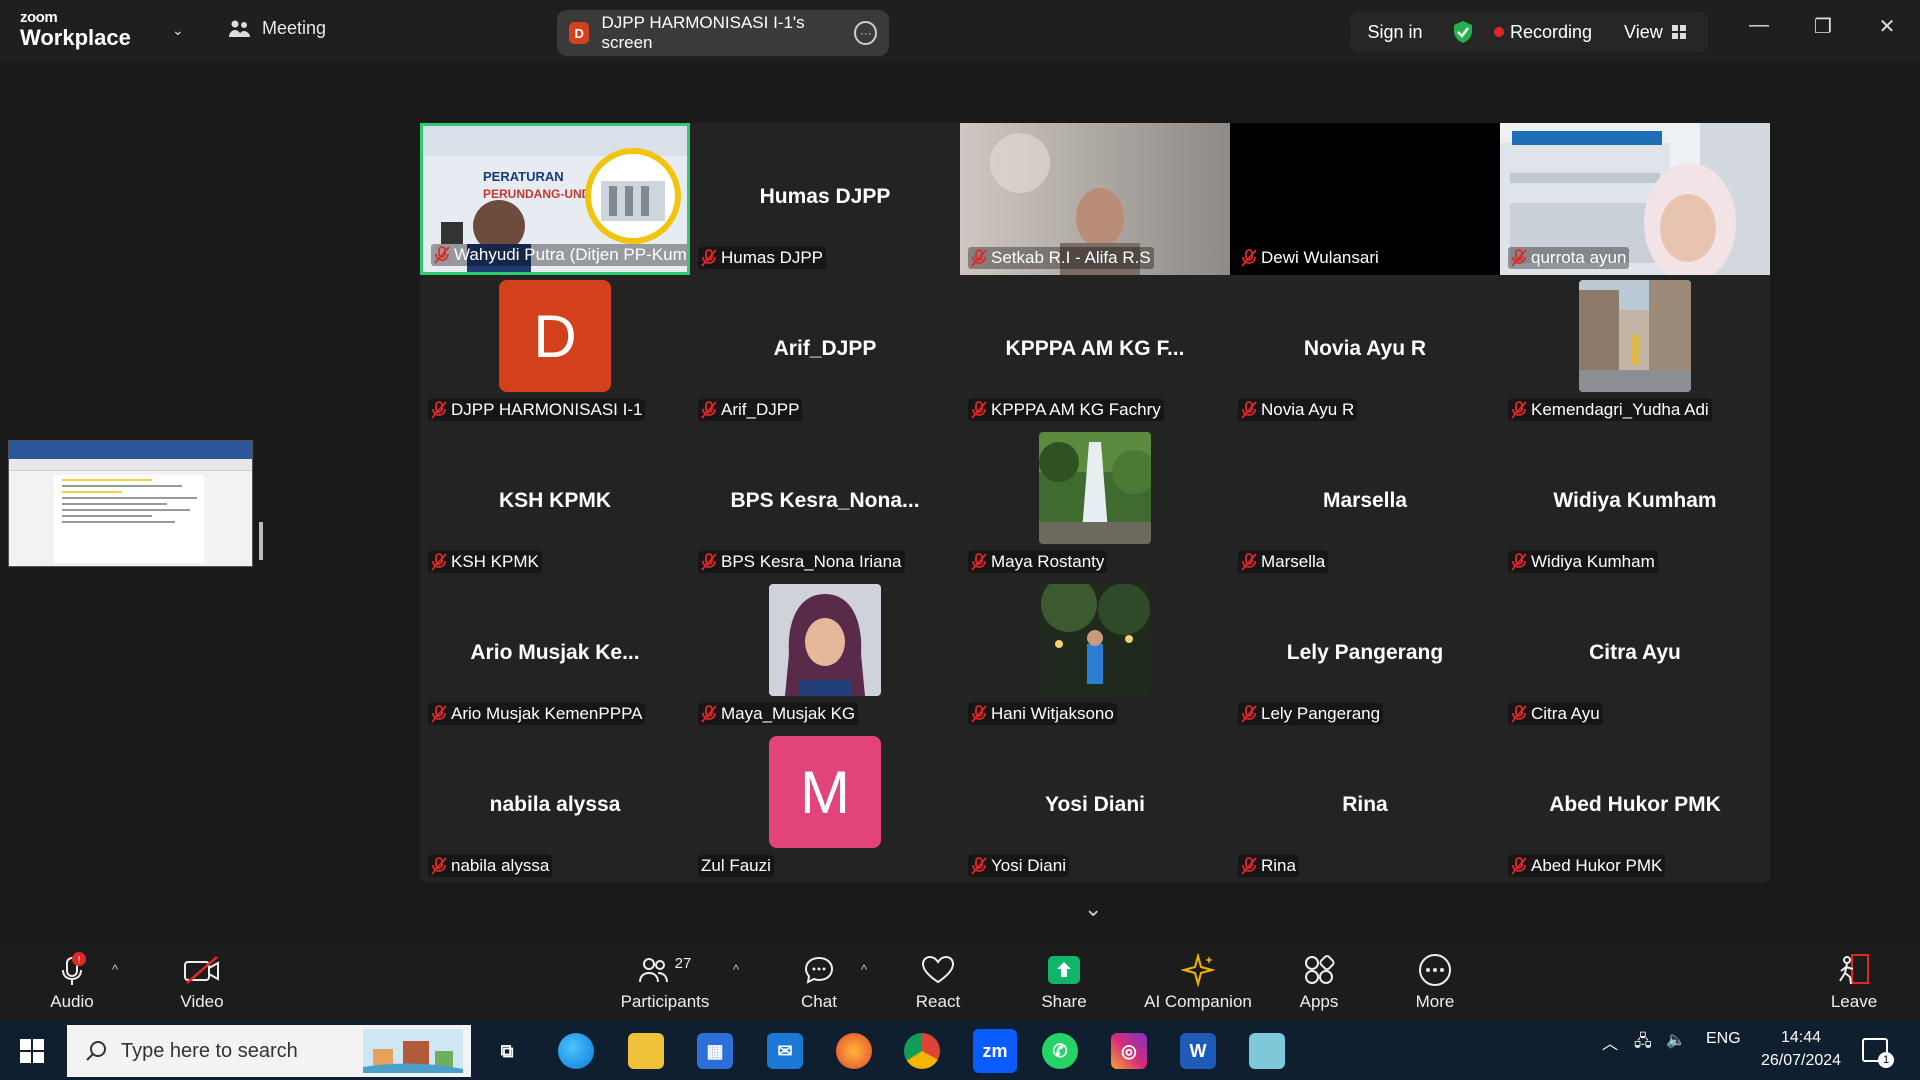  I want to click on participant-tile: Arif_DJPP Arif_DJPP, so click(825, 351).